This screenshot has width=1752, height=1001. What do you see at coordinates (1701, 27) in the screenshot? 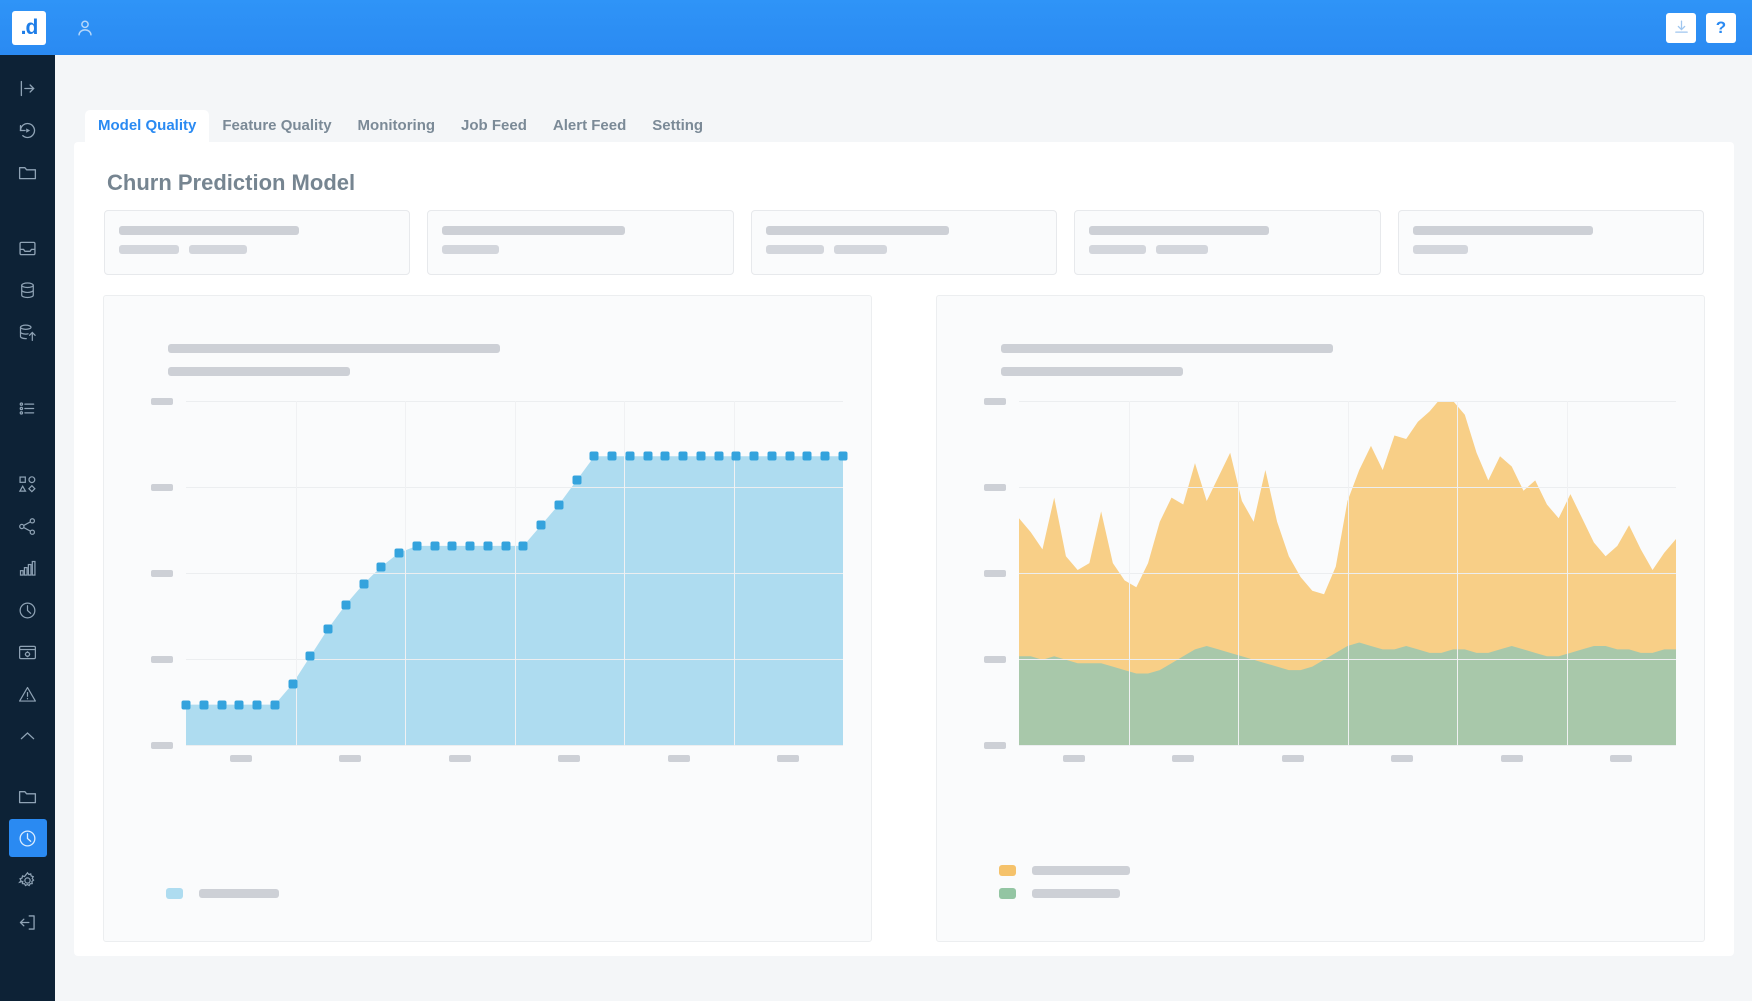
I see `top-bar-actions: ?` at bounding box center [1701, 27].